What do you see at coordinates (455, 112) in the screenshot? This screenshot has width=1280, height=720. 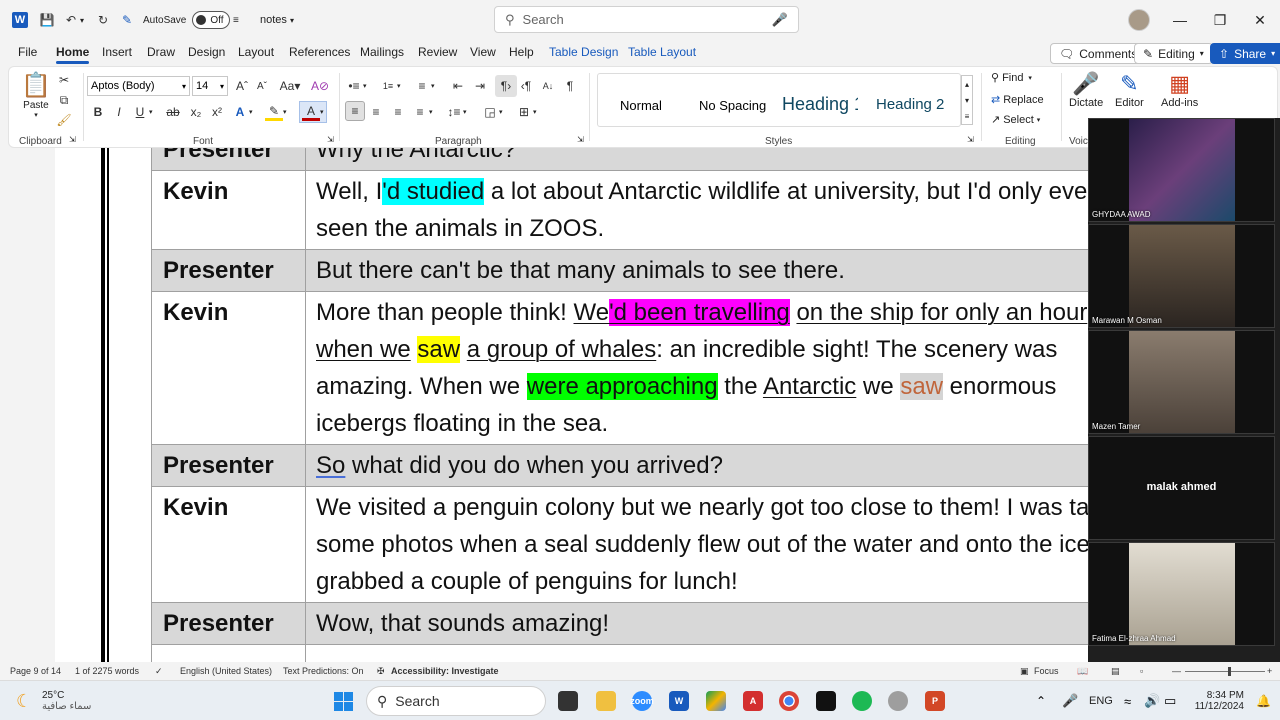 I see `line-spacing-icon: ↕≡ ▾` at bounding box center [455, 112].